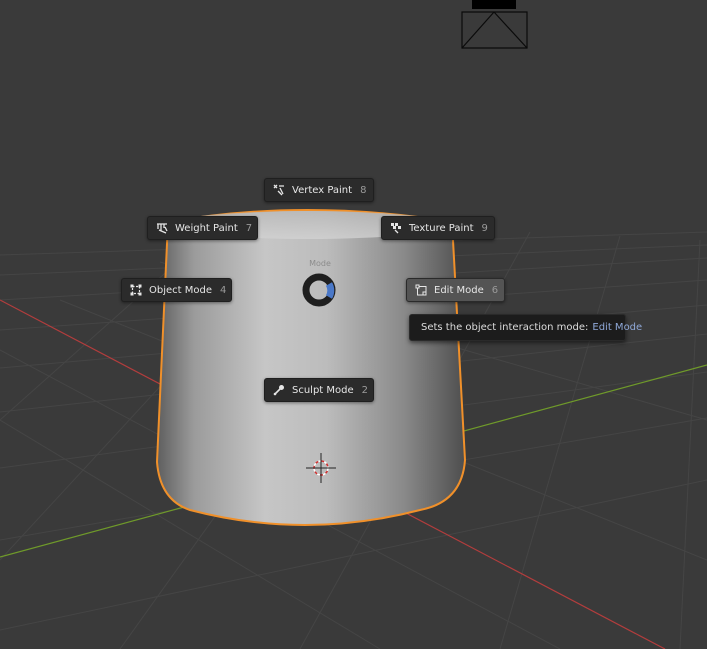 The image size is (707, 649). I want to click on vertex-paint-button: Vertex Paint 8, so click(319, 190).